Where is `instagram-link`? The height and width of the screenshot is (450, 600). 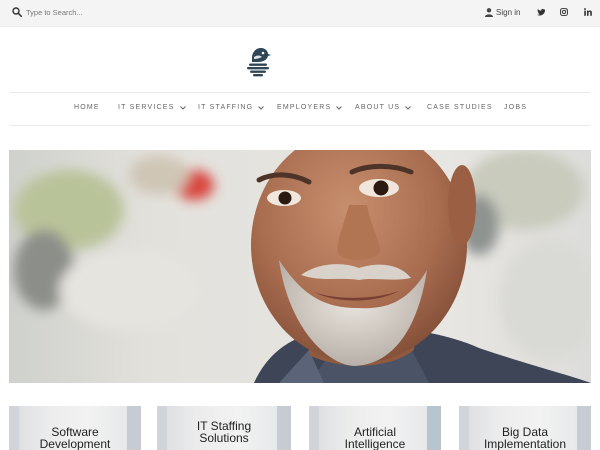
instagram-link is located at coordinates (564, 12).